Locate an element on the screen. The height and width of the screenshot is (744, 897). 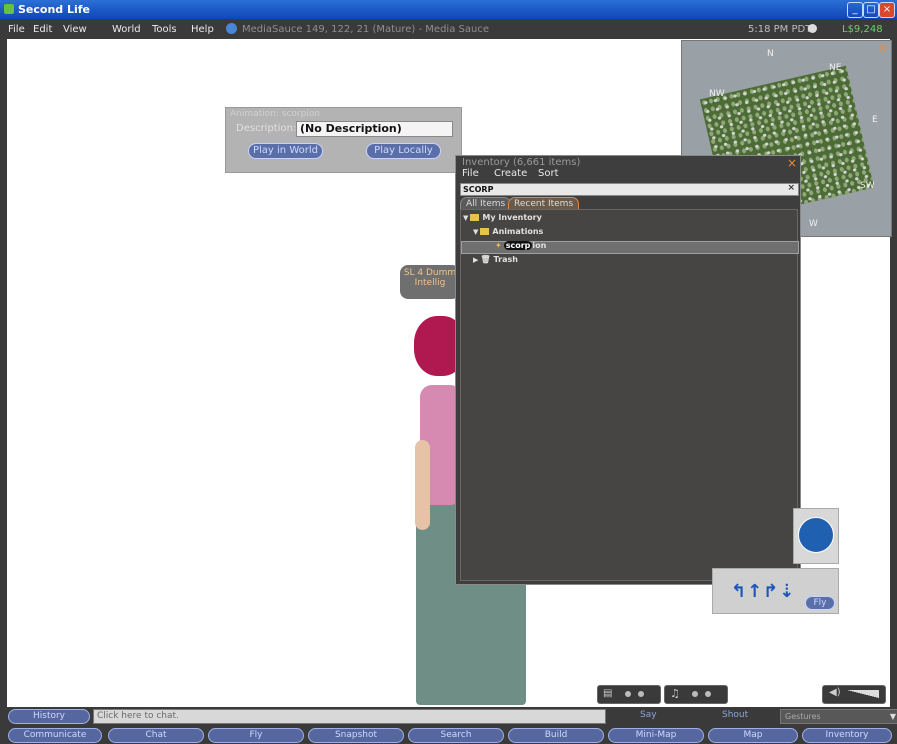
name-tag-line-2: Intellig is located at coordinates (430, 283).